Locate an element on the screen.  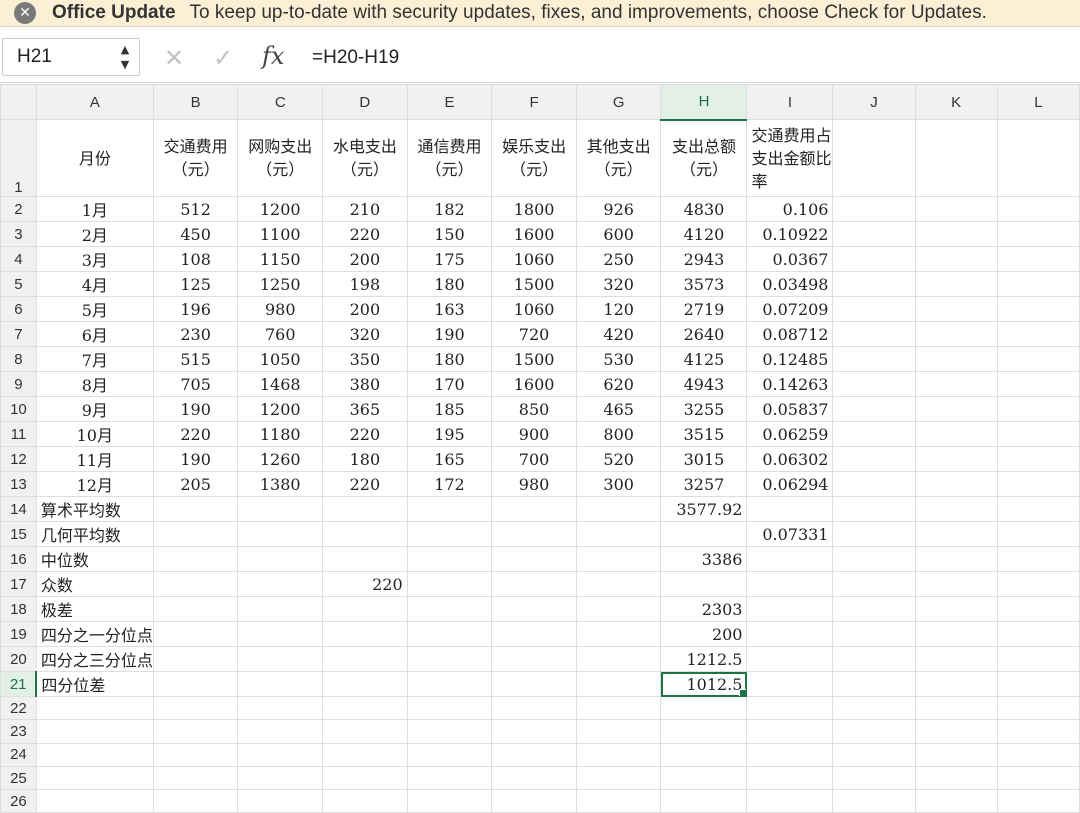
cell-k3 is located at coordinates (956, 234).